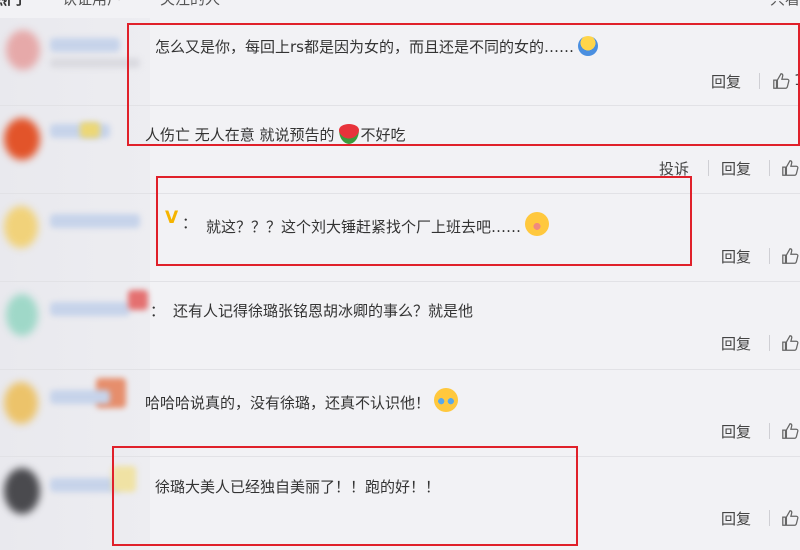 The image size is (800, 550). Describe the element at coordinates (323, 311) in the screenshot. I see `comment-text: 还有人记得徐璐张铭恩胡冰卿的事么？就是他` at that location.